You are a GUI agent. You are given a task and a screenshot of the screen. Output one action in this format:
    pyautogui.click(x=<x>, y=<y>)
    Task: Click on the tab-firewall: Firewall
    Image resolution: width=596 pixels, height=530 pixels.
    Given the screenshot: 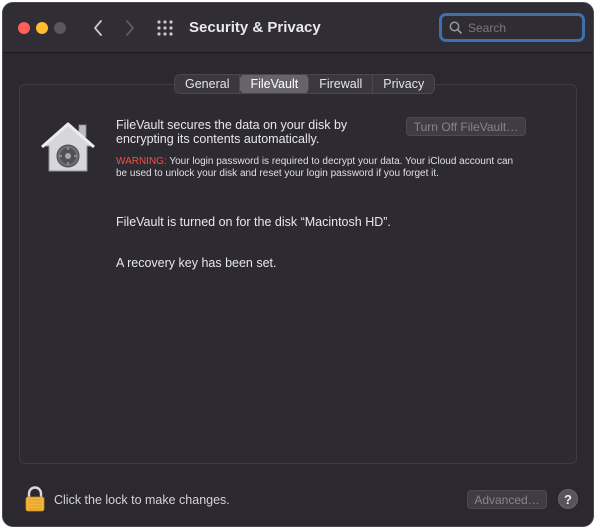 What is the action you would take?
    pyautogui.click(x=341, y=84)
    